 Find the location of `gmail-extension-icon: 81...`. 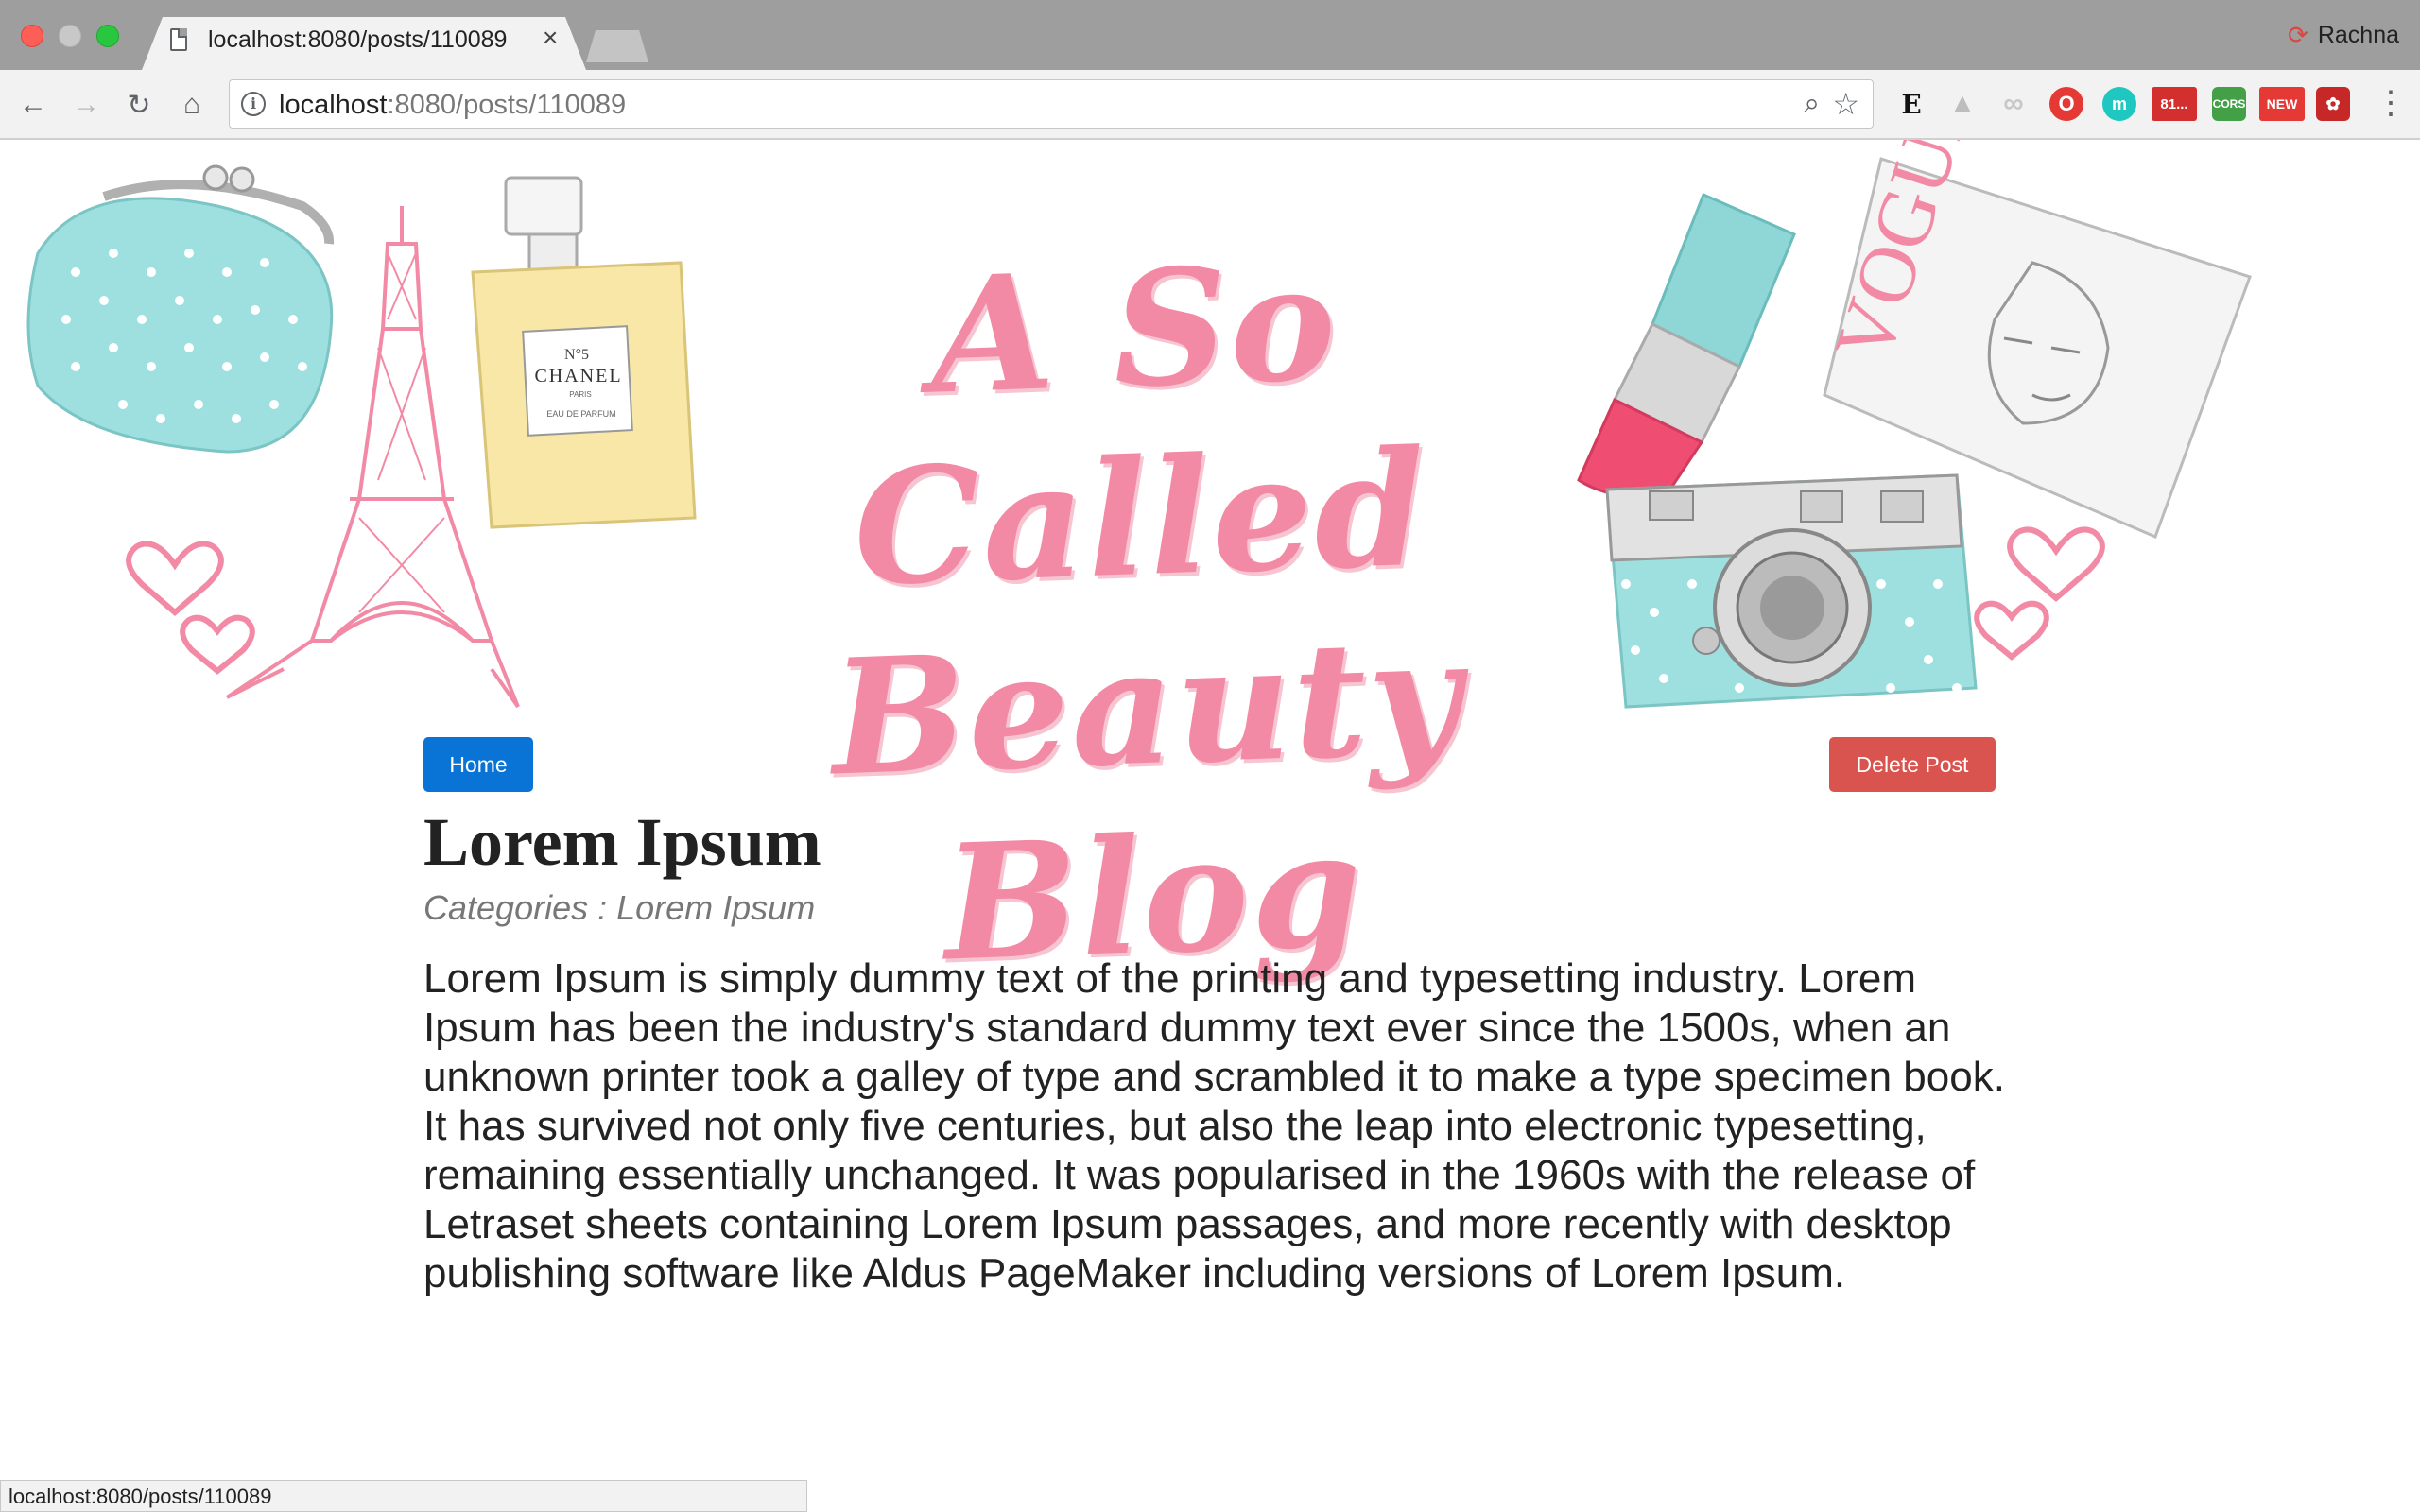

gmail-extension-icon: 81... is located at coordinates (2174, 104).